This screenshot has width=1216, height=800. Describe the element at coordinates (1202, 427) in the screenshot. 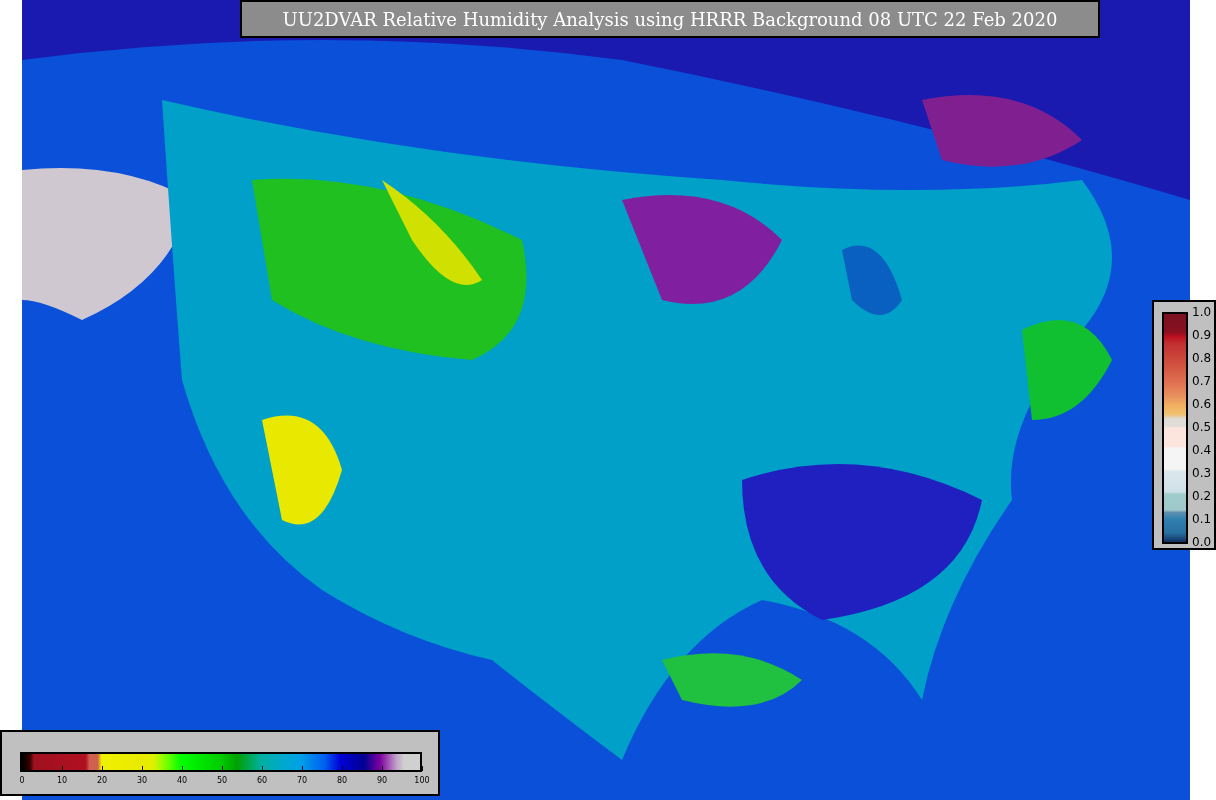

I see `tick-label: 0.5` at that location.